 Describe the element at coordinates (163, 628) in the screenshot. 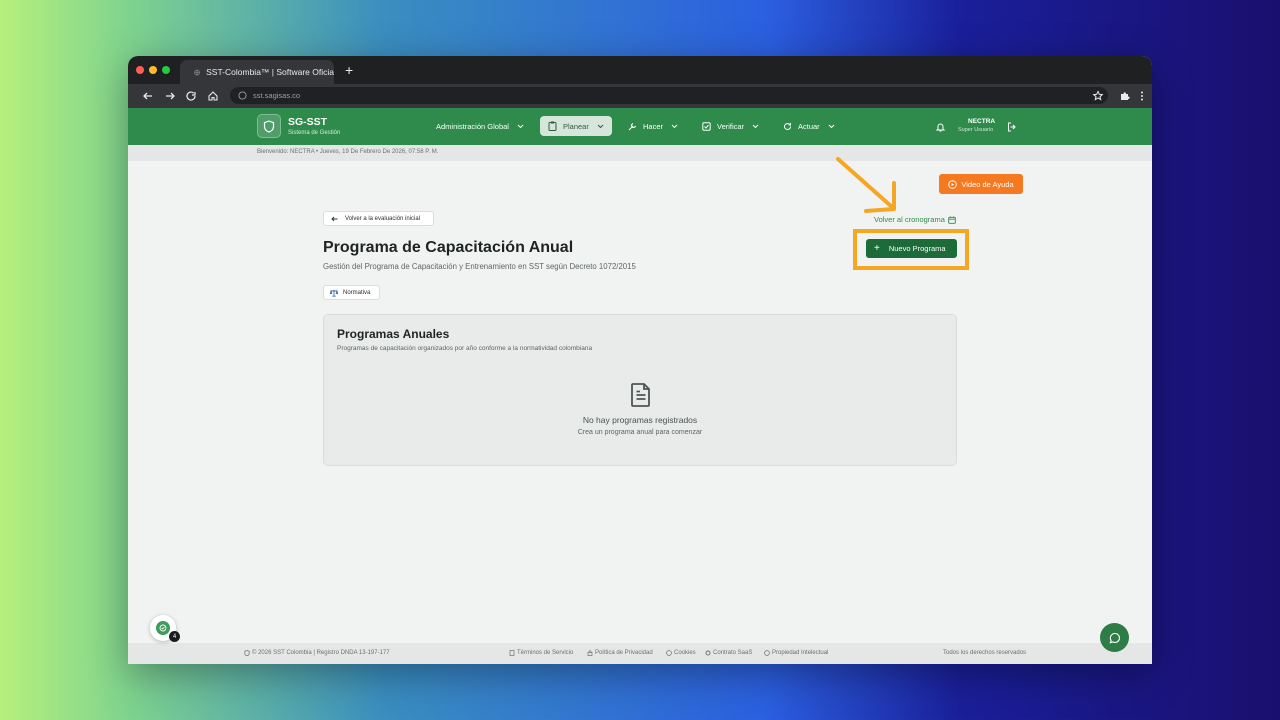

I see `widget-check-icon` at that location.